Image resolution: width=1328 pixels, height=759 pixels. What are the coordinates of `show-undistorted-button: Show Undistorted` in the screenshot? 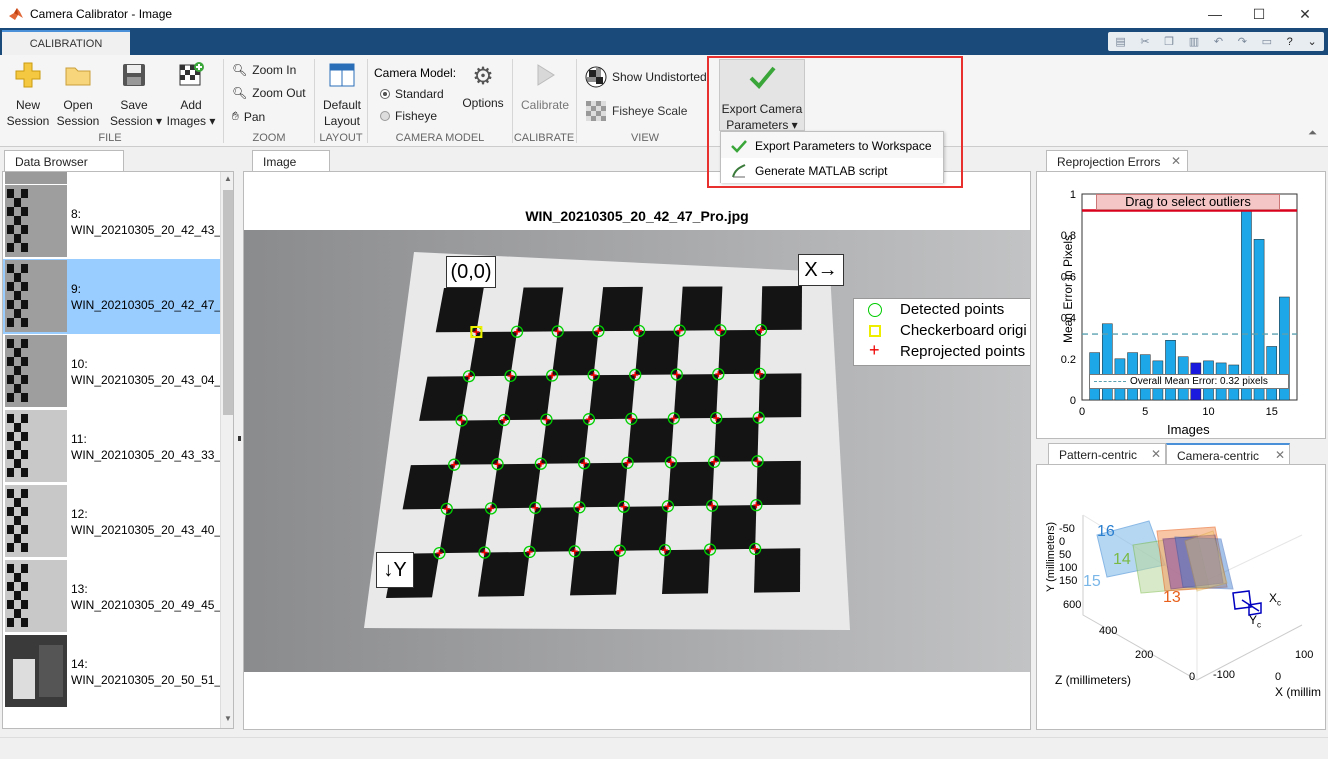 It's located at (646, 77).